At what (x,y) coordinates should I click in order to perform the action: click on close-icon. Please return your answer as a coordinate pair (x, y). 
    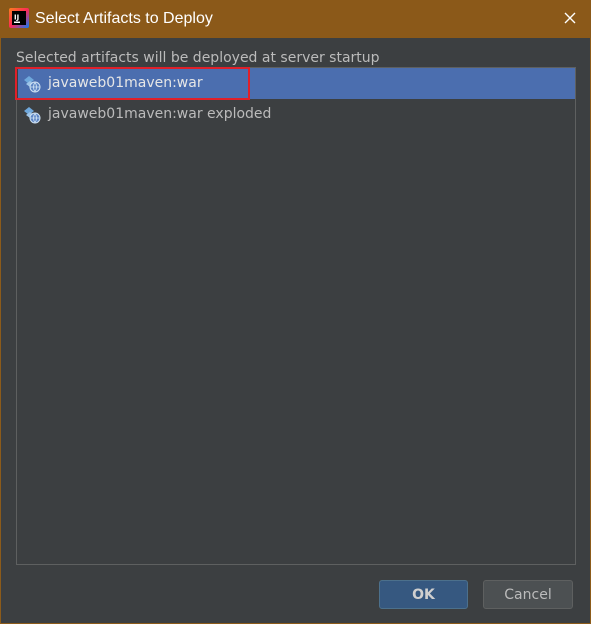
    Looking at the image, I should click on (570, 18).